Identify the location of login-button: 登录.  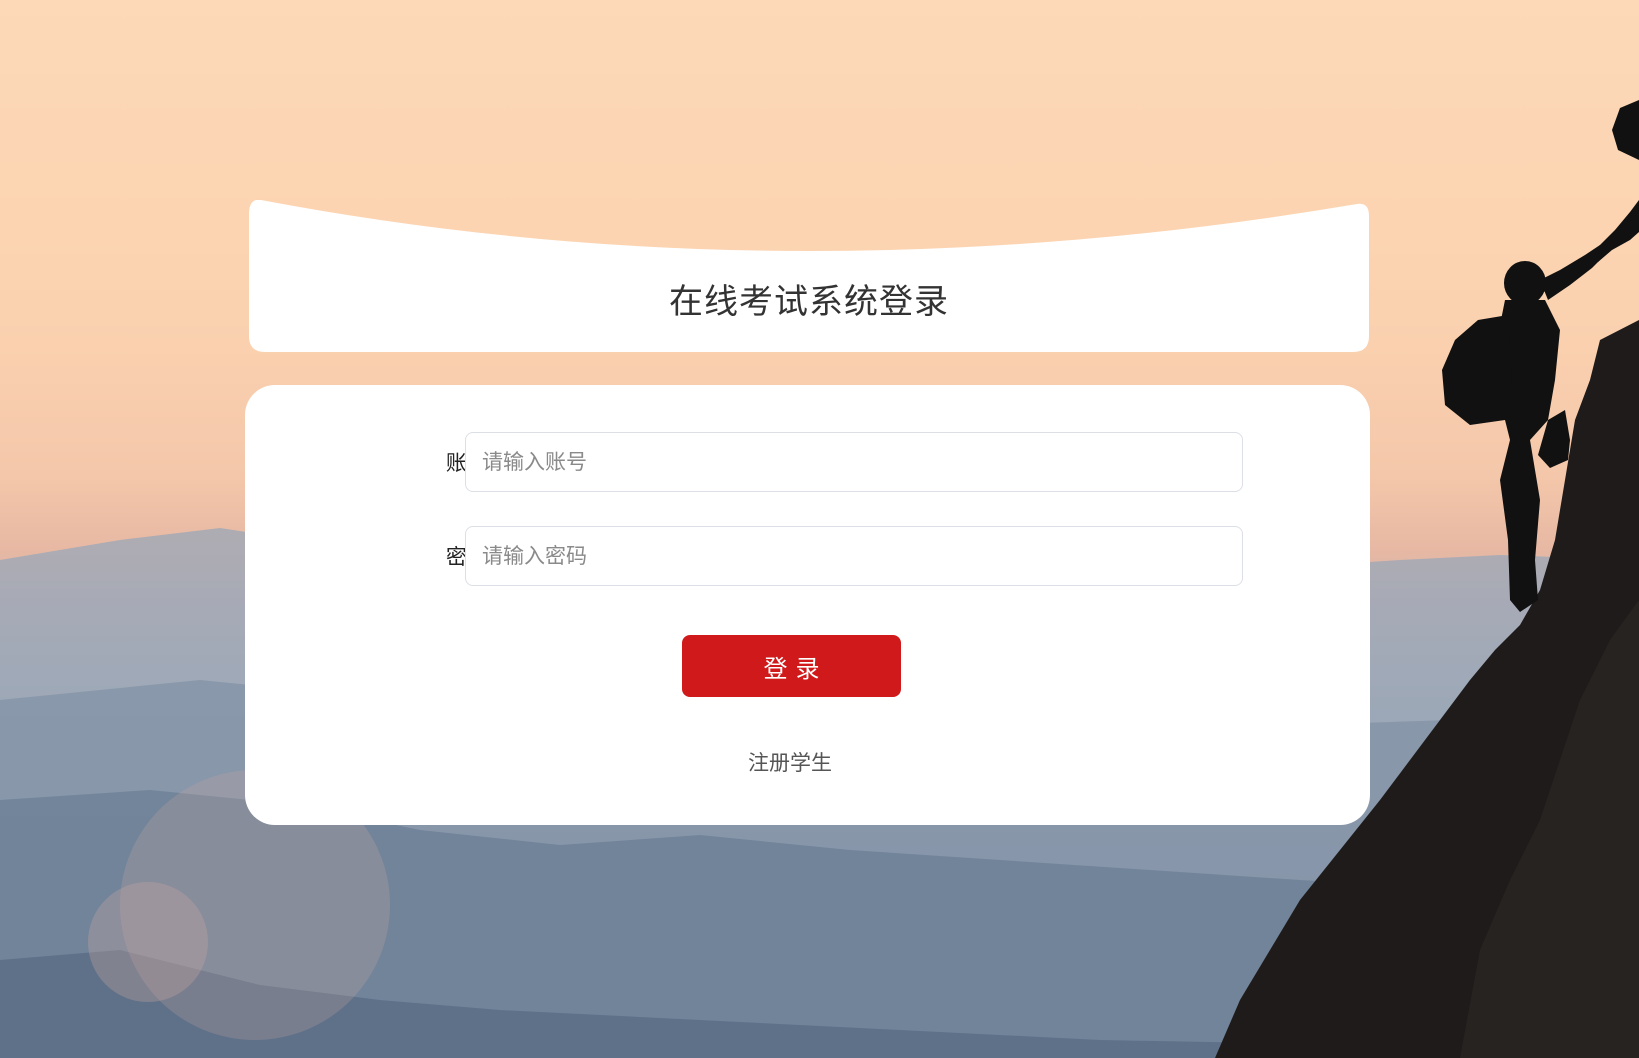
(791, 666).